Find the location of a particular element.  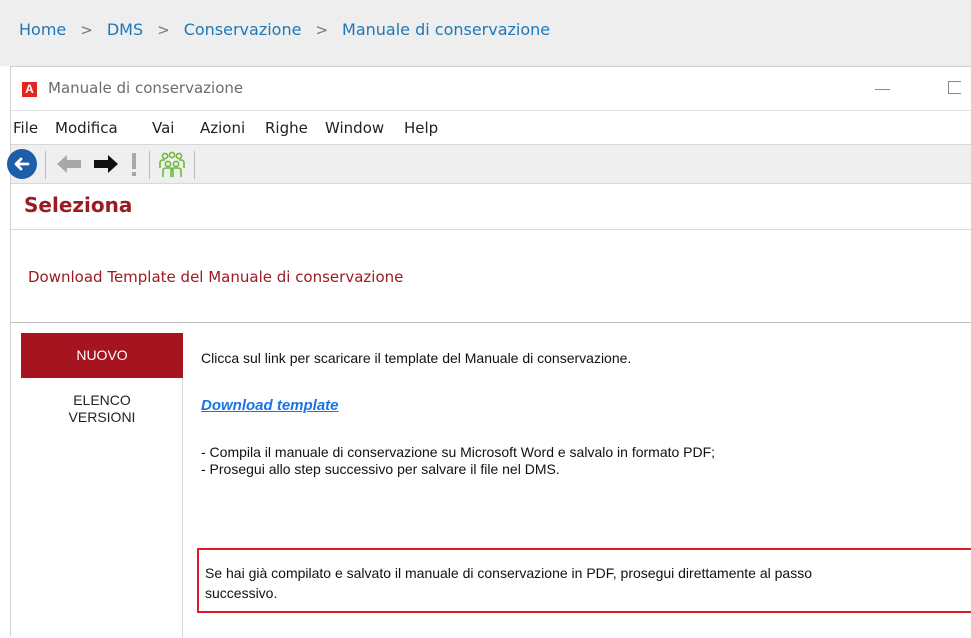

notice-line: successivo. is located at coordinates (241, 593).